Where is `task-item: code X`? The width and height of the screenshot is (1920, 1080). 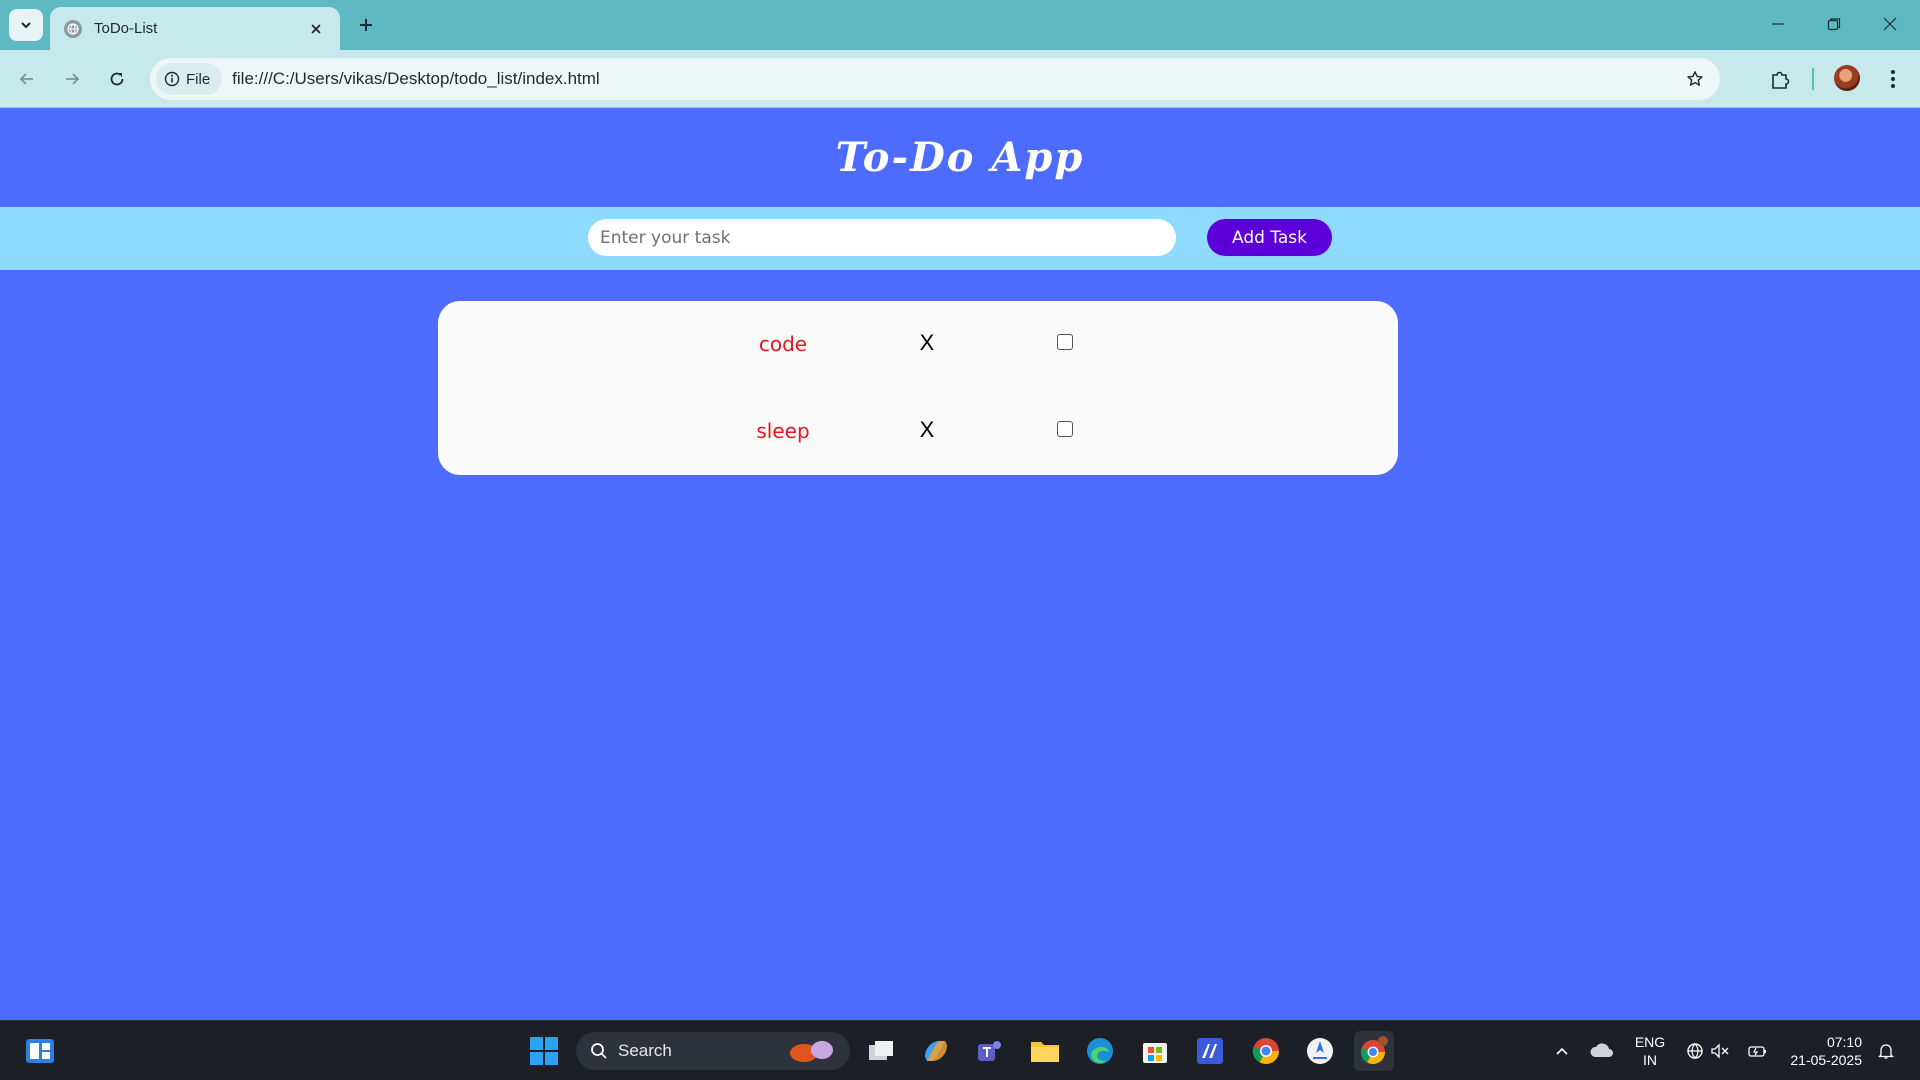 task-item: code X is located at coordinates (918, 344).